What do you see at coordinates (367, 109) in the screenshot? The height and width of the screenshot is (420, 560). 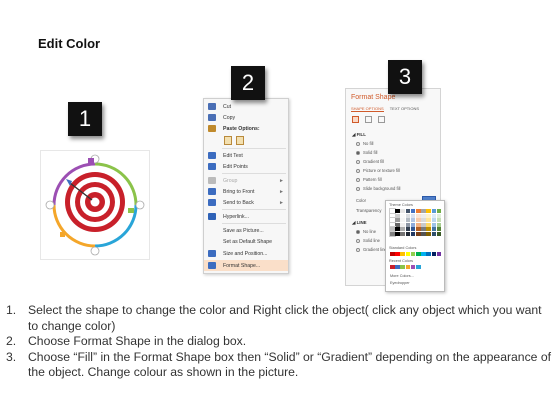 I see `tab-shape-options: SHAPE OPTIONS` at bounding box center [367, 109].